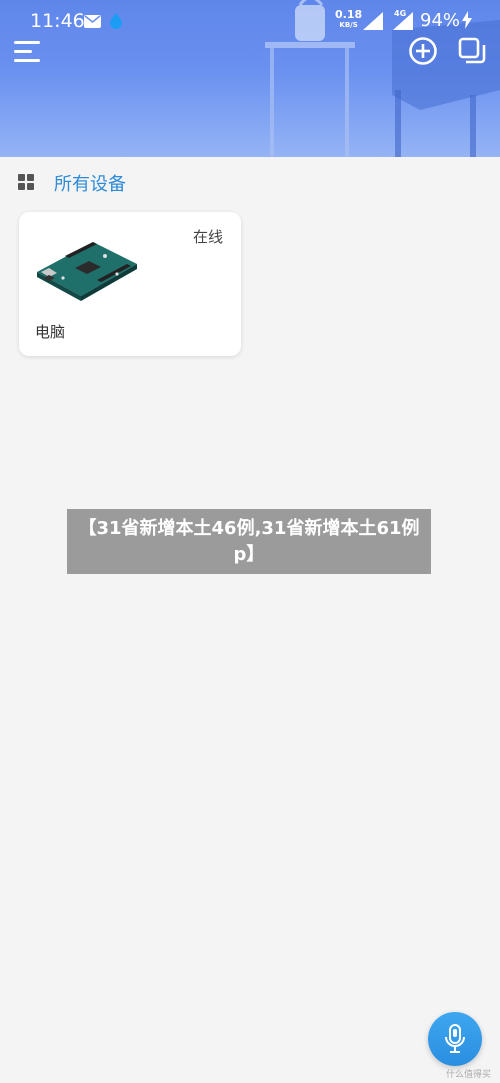 The image size is (500, 1083). What do you see at coordinates (403, 21) in the screenshot?
I see `signal-4g-icon` at bounding box center [403, 21].